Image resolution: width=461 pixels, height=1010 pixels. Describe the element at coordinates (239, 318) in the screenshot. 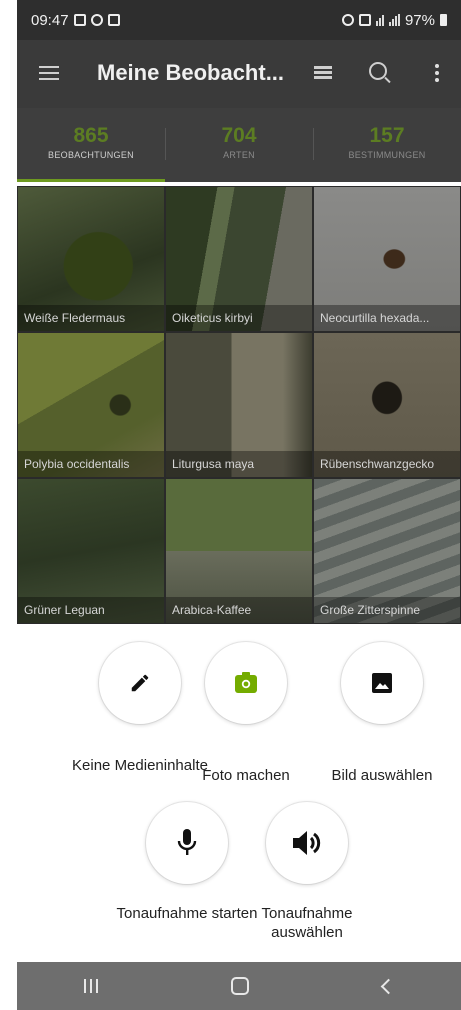

I see `observation-name: Oiketicus kirbyi` at that location.